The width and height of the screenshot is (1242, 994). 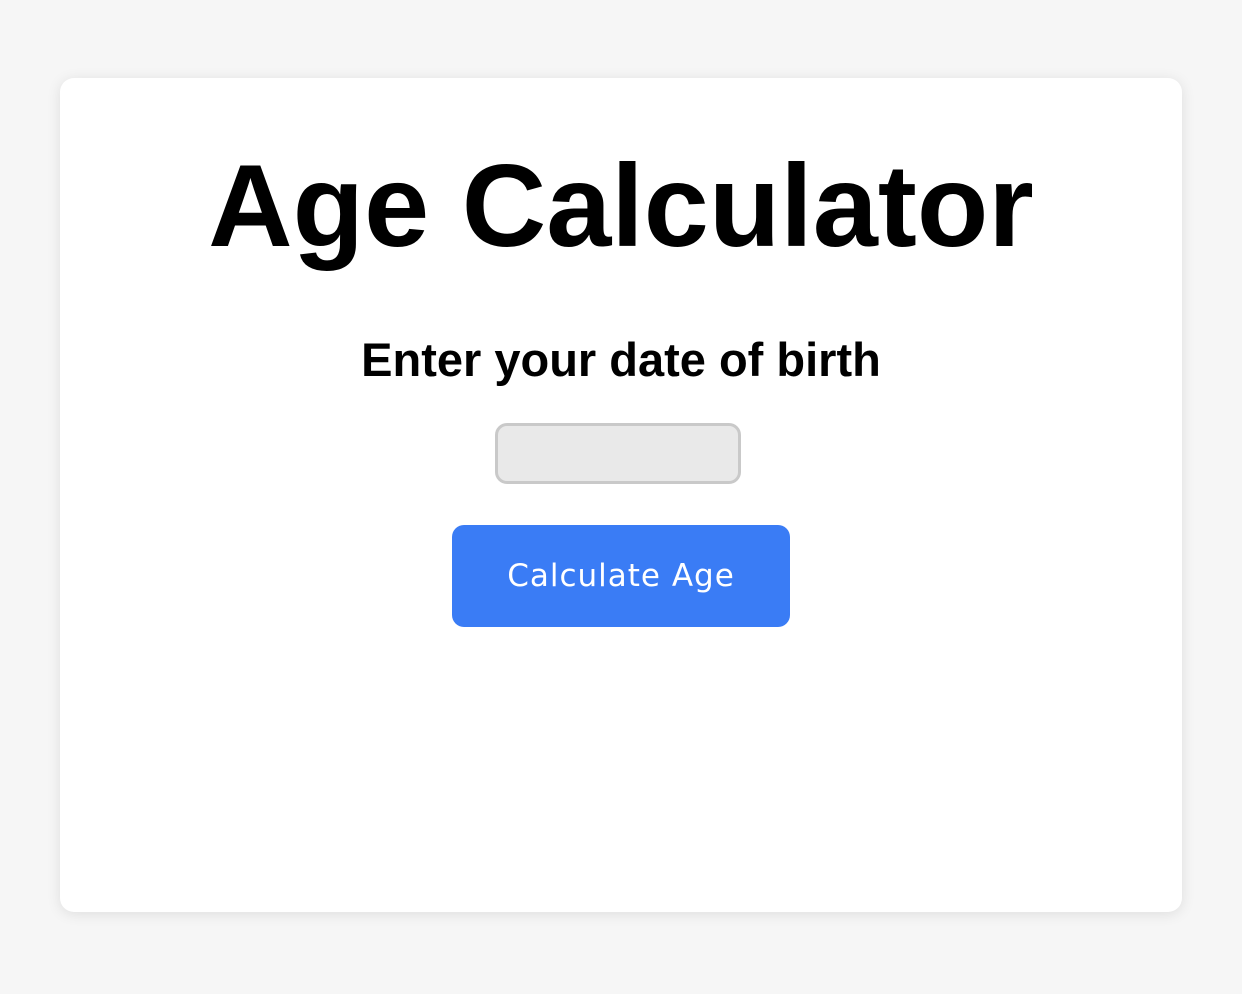 I want to click on page-title: Age Calculator, so click(x=621, y=205).